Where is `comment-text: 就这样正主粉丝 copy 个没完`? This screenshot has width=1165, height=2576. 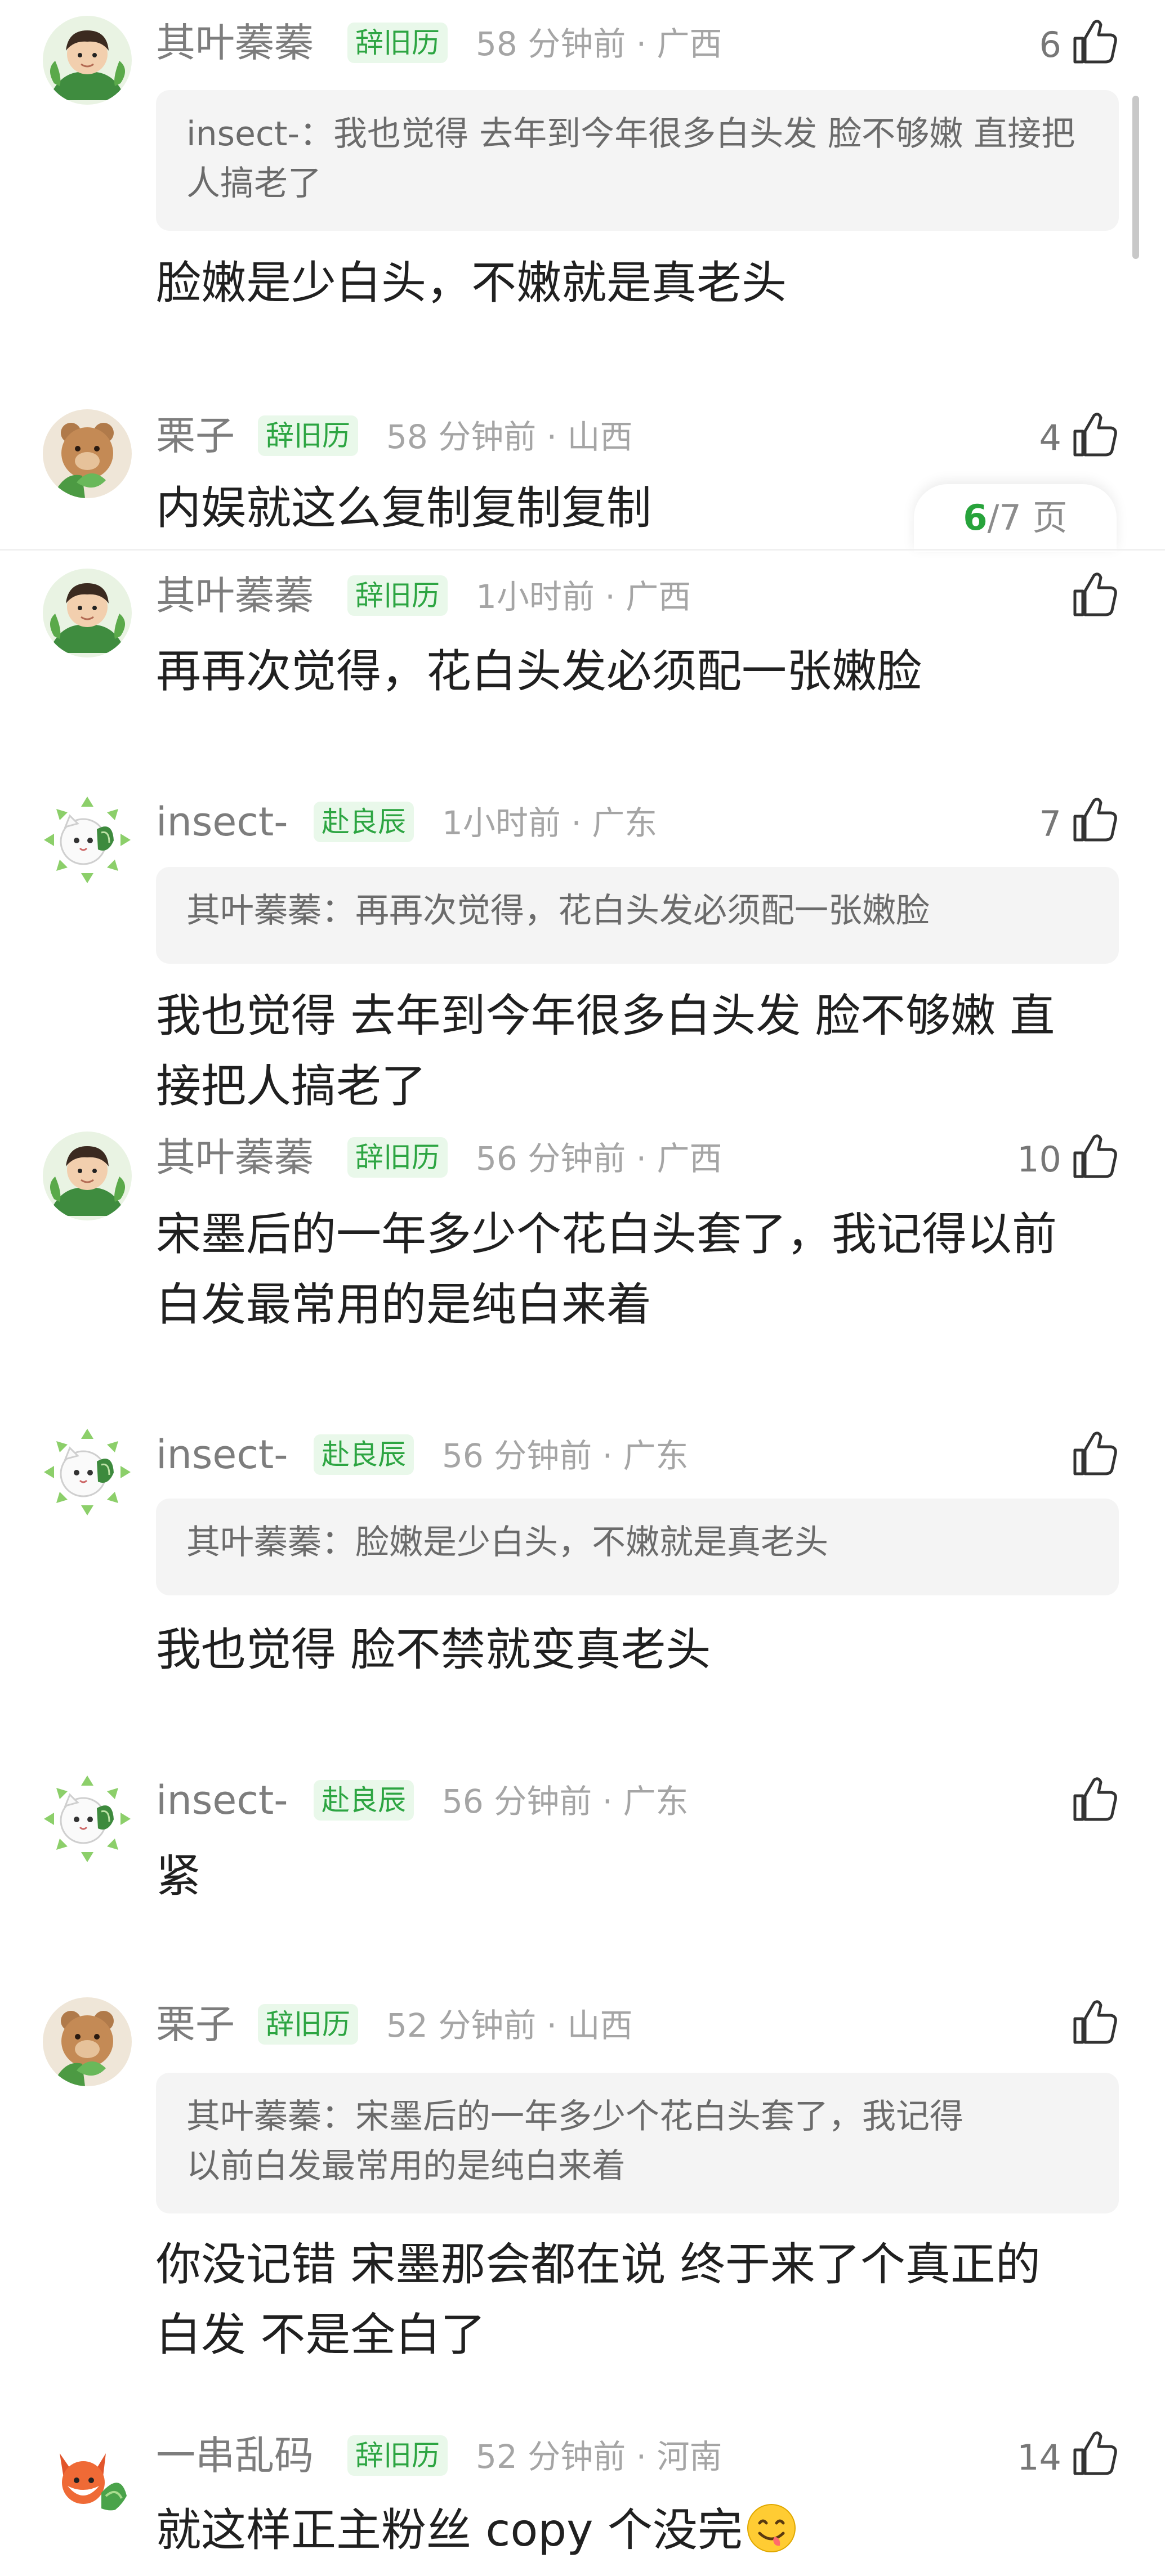 comment-text: 就这样正主粉丝 copy 个没完 is located at coordinates (640, 2530).